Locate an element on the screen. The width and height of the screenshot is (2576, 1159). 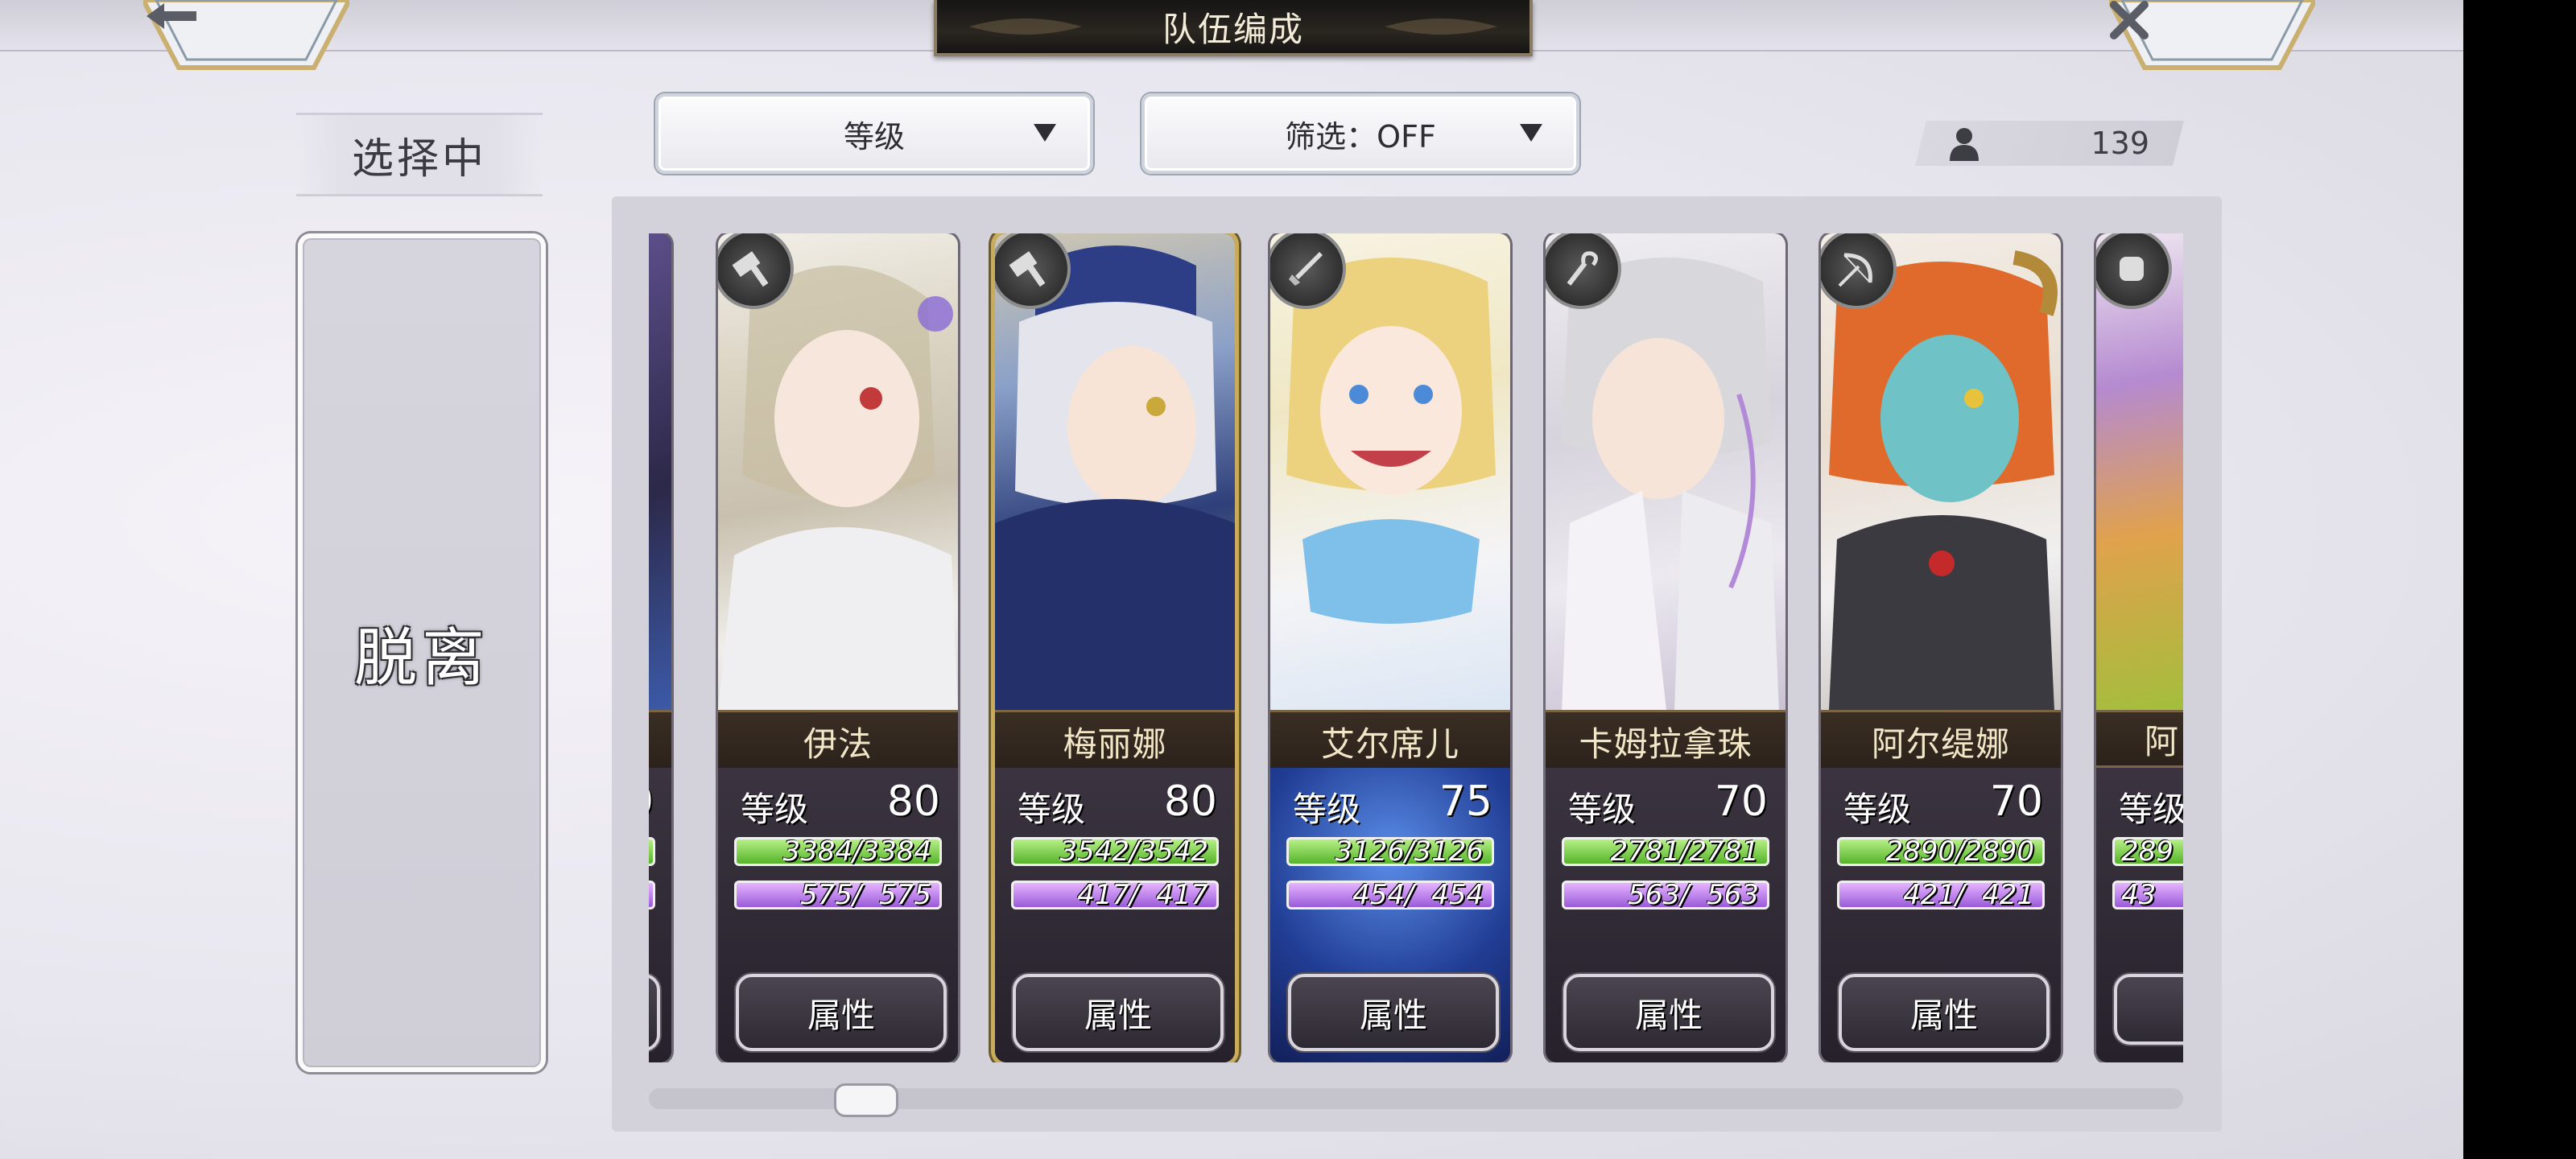
character-name-bar is located at coordinates (660, 741).